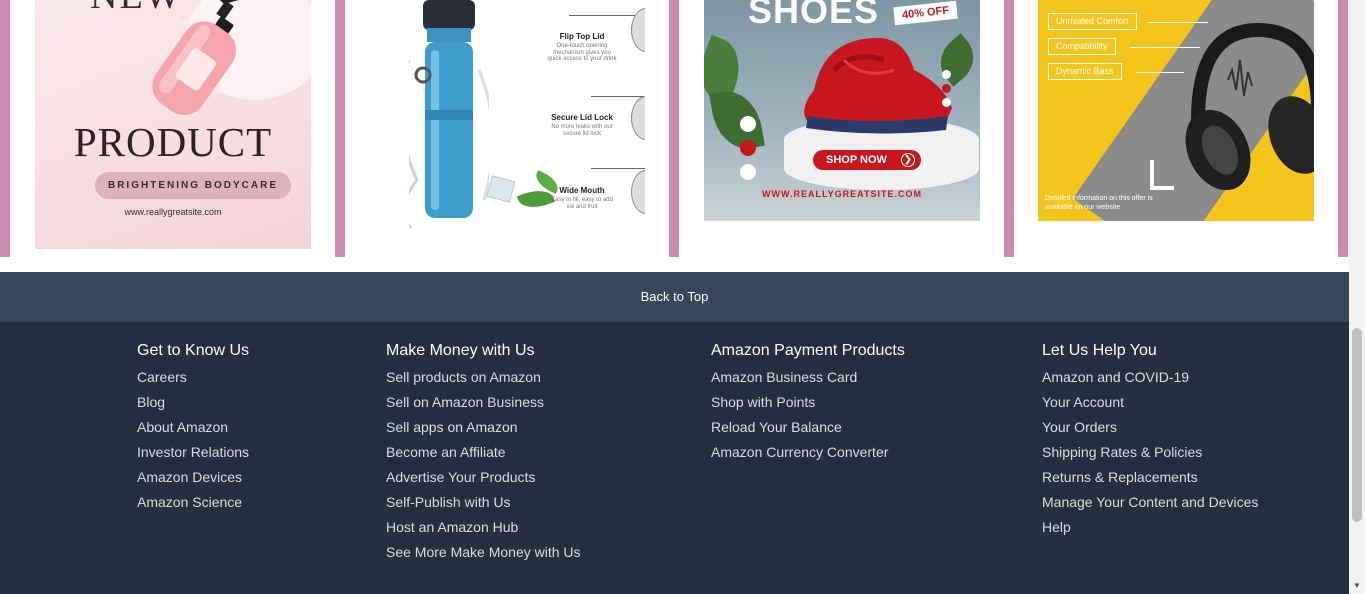 The height and width of the screenshot is (594, 1365). Describe the element at coordinates (842, 194) in the screenshot. I see `card-url: WWW.REALLYGREATSITE.COM` at that location.